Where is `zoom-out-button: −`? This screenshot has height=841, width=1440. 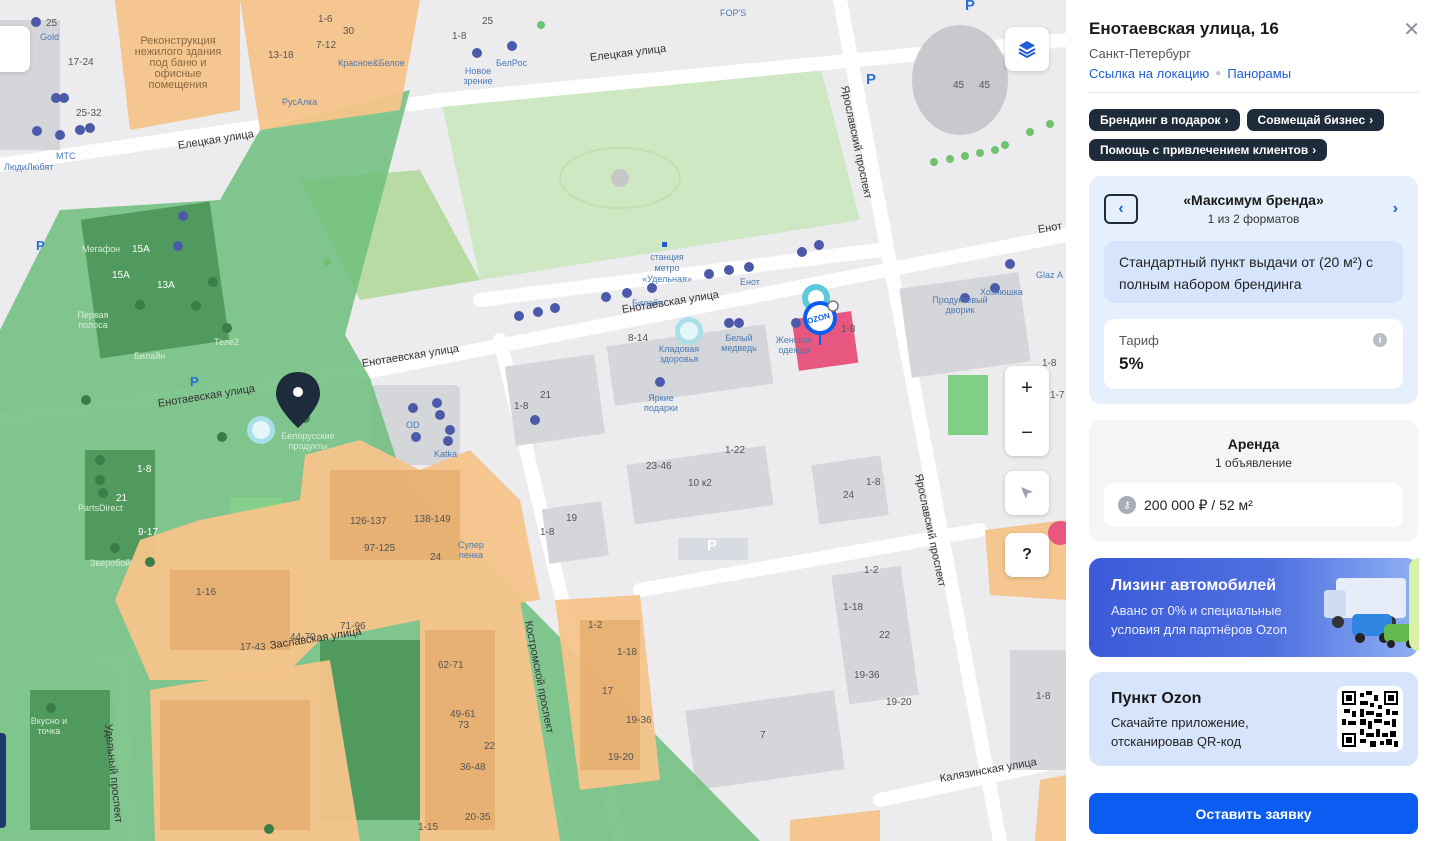 zoom-out-button: − is located at coordinates (1027, 433).